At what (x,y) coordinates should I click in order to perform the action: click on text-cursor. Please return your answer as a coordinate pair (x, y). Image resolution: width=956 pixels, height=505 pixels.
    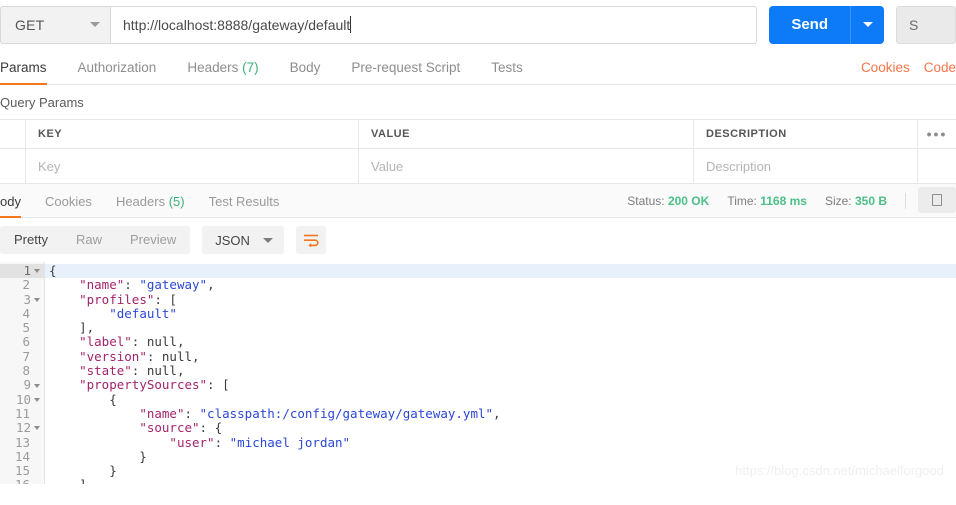
    Looking at the image, I should click on (351, 24).